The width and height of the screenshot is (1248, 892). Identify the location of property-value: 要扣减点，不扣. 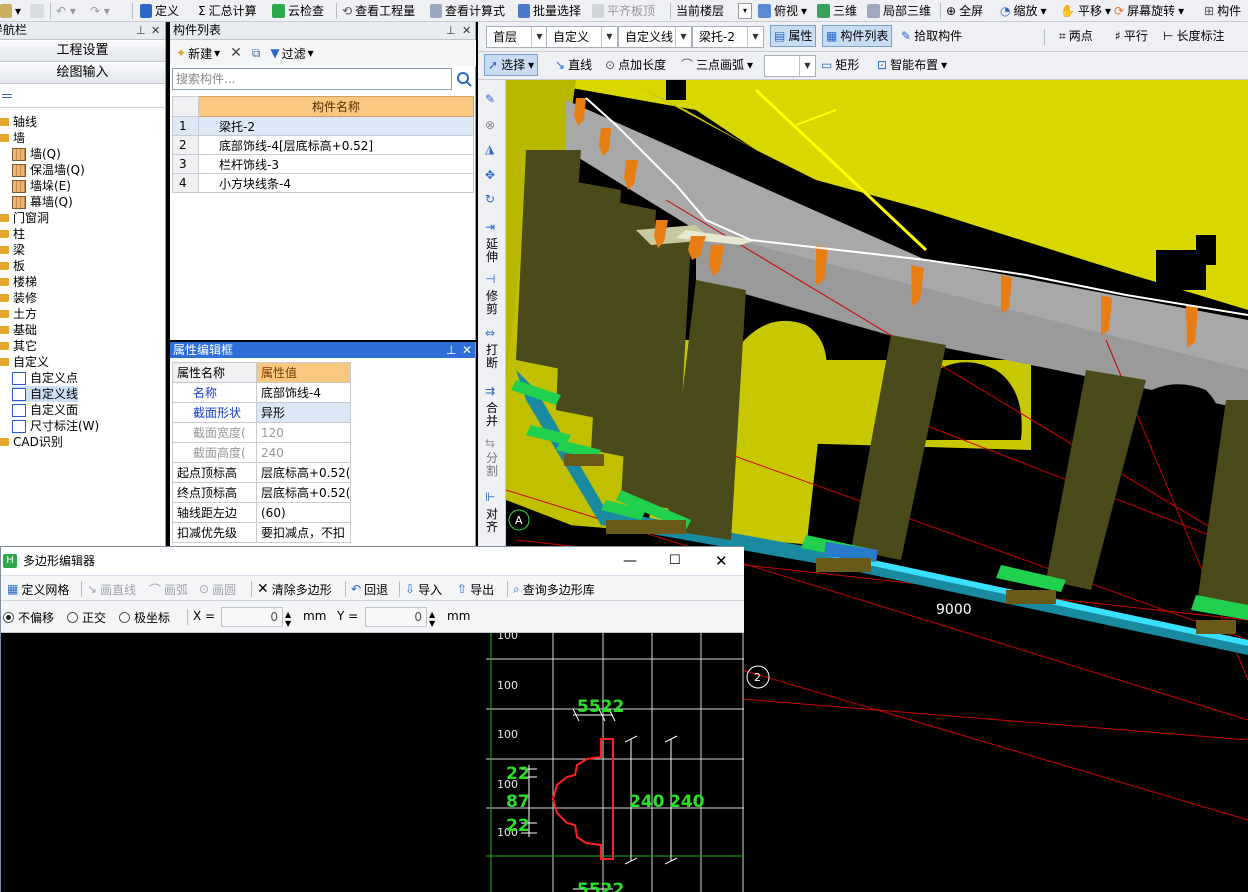
(303, 532).